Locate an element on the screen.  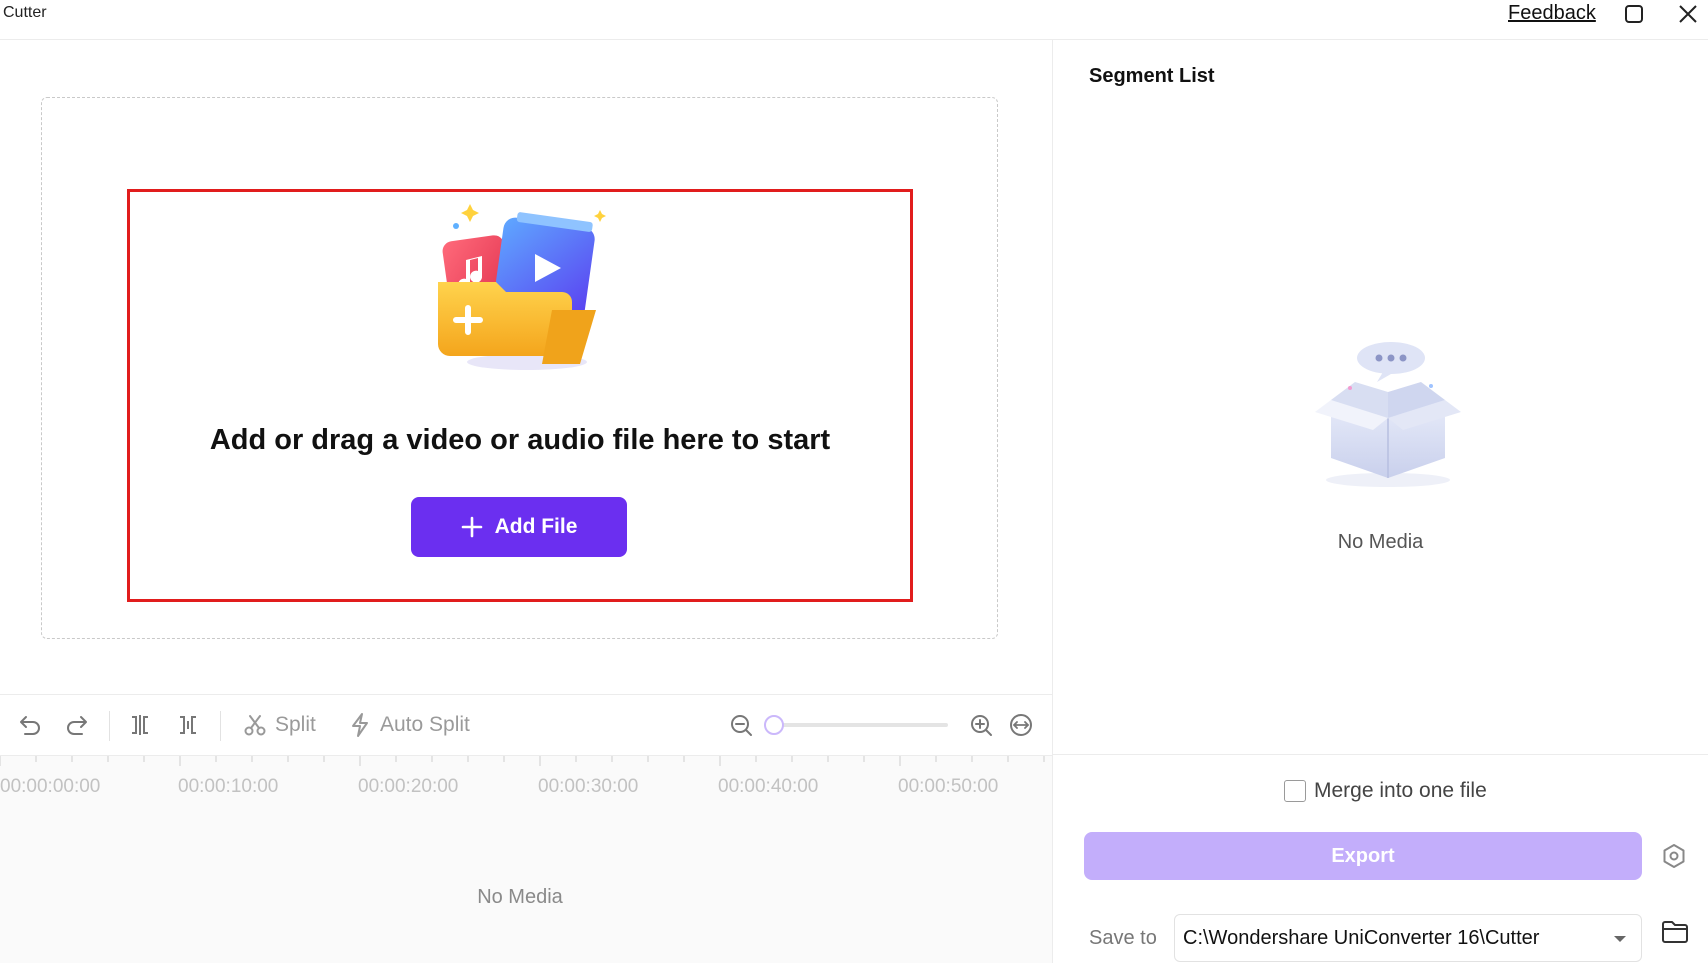
zoom-in-button is located at coordinates (981, 725).